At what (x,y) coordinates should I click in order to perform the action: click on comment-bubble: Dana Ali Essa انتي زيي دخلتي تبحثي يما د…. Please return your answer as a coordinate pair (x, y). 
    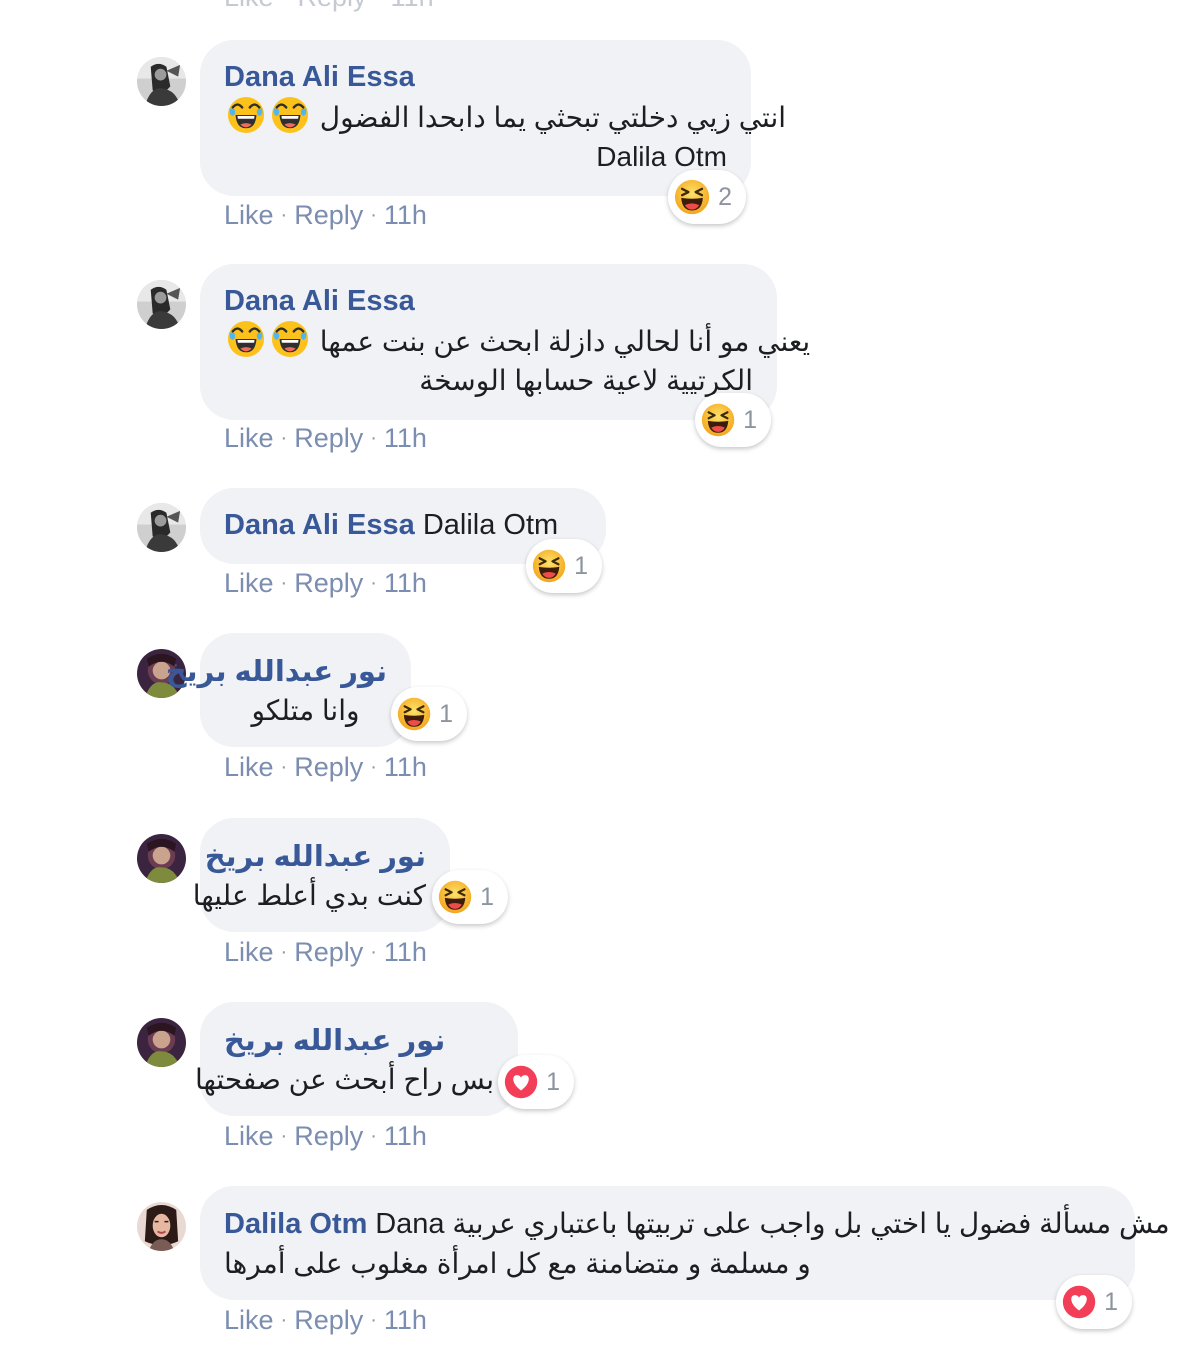
    Looking at the image, I should click on (493, 118).